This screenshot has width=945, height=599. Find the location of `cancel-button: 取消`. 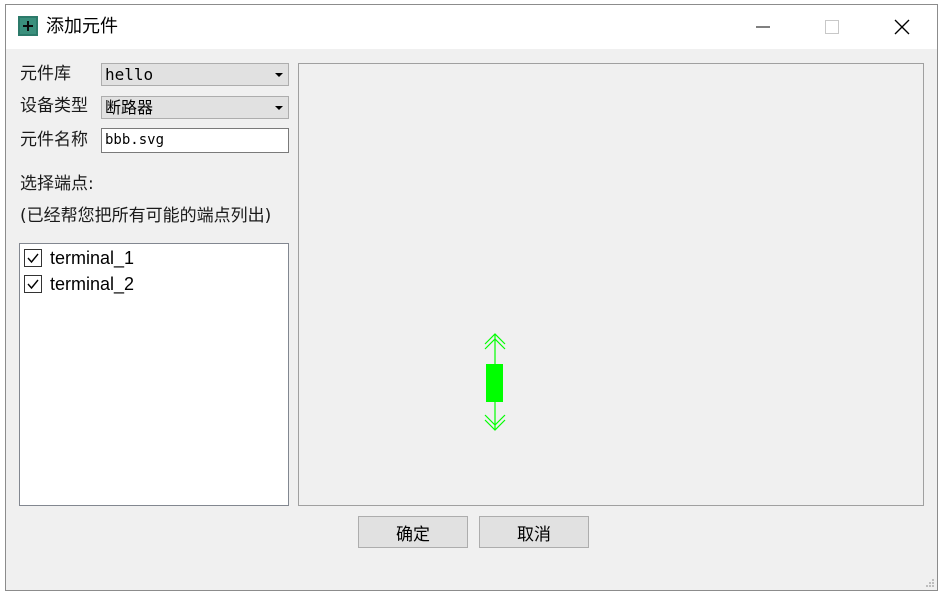

cancel-button: 取消 is located at coordinates (534, 532).